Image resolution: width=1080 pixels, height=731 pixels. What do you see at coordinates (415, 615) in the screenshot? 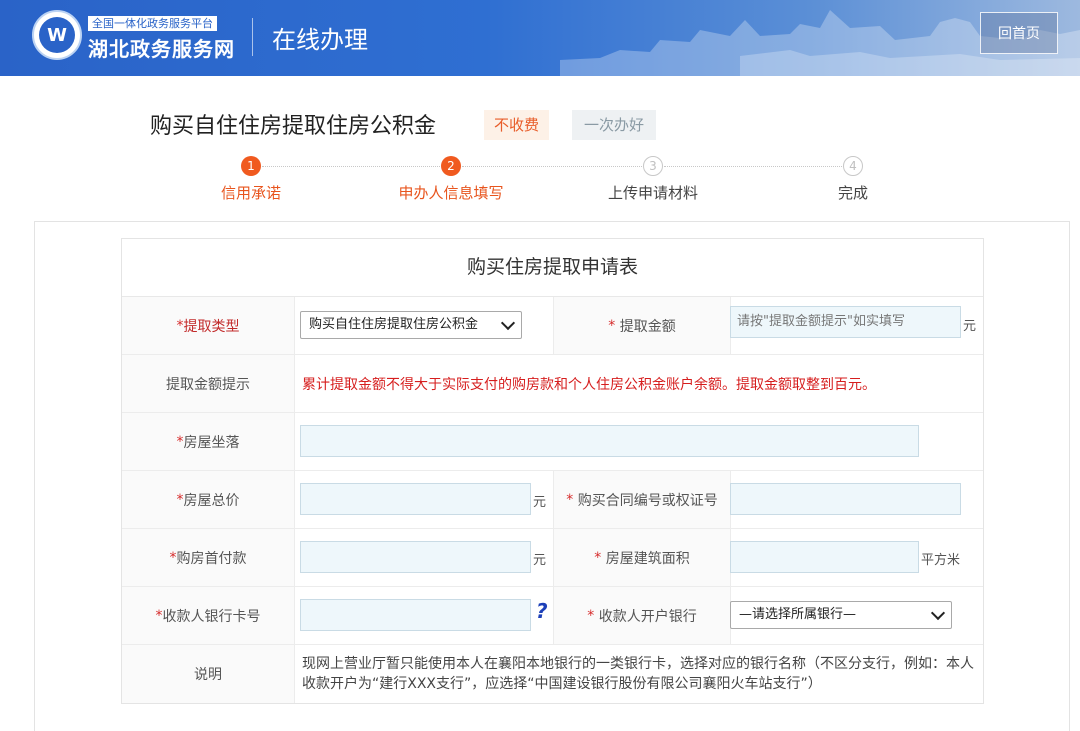
I see `payee-card-input` at bounding box center [415, 615].